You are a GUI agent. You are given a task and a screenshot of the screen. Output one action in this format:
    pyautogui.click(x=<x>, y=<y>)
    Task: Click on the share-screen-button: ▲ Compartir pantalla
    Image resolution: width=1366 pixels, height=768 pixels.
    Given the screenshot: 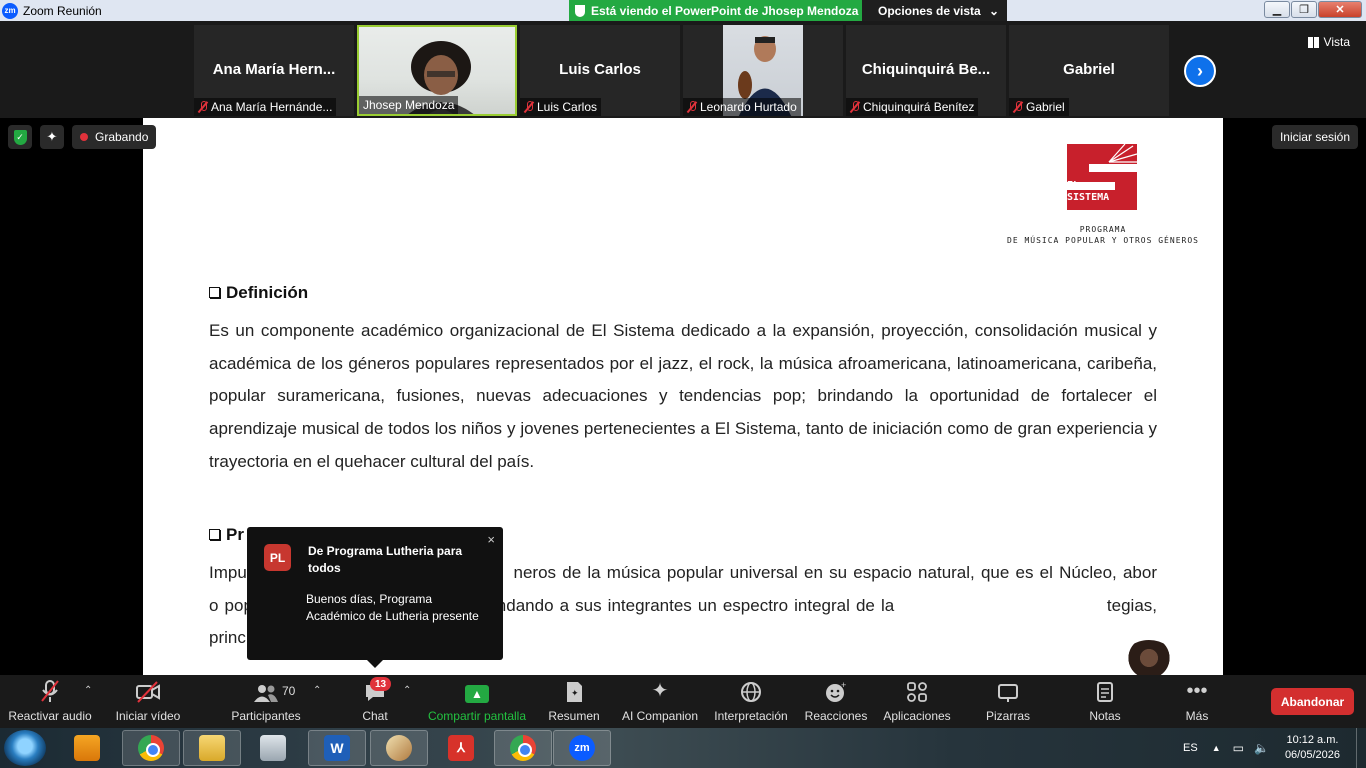 What is the action you would take?
    pyautogui.click(x=477, y=701)
    